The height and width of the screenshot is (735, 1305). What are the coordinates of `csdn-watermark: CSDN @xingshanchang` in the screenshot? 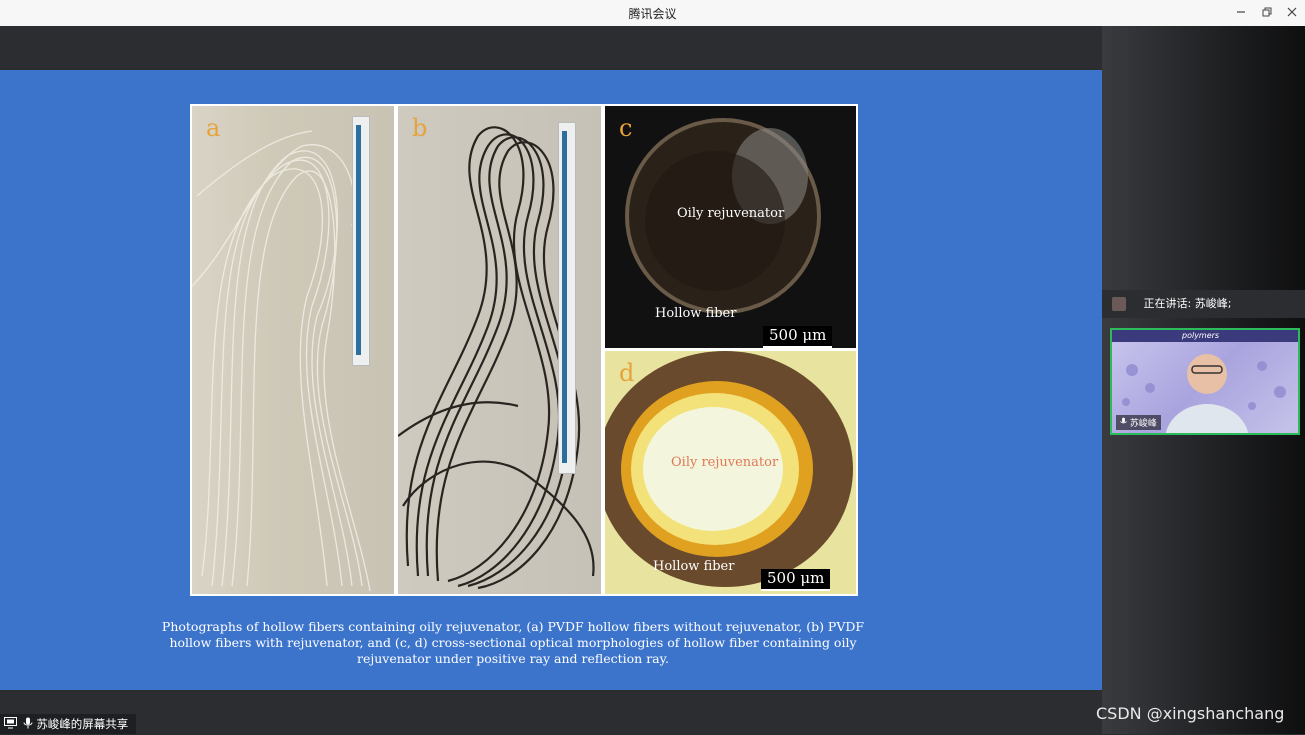 It's located at (1190, 713).